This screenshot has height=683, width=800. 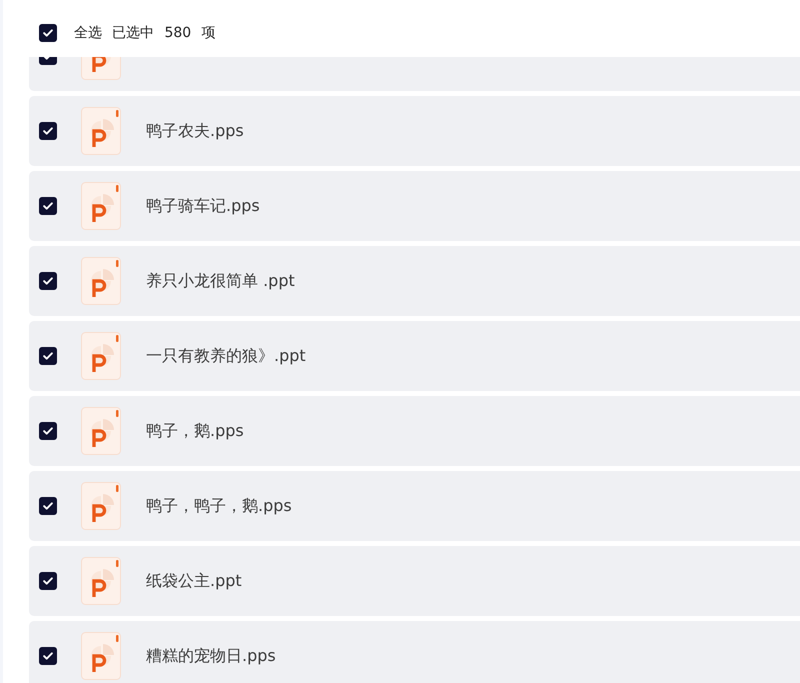 What do you see at coordinates (414, 356) in the screenshot?
I see `file-row: 一只有教养的狼》.ppt` at bounding box center [414, 356].